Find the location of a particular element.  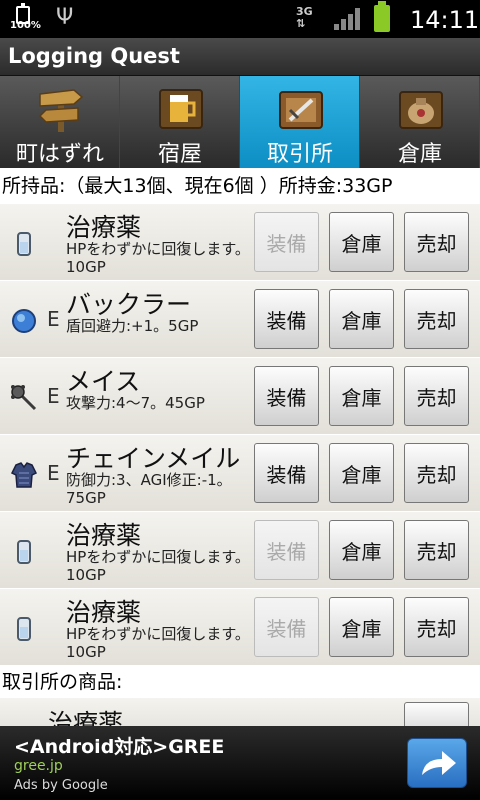

battery-charge-icon is located at coordinates (382, 16).